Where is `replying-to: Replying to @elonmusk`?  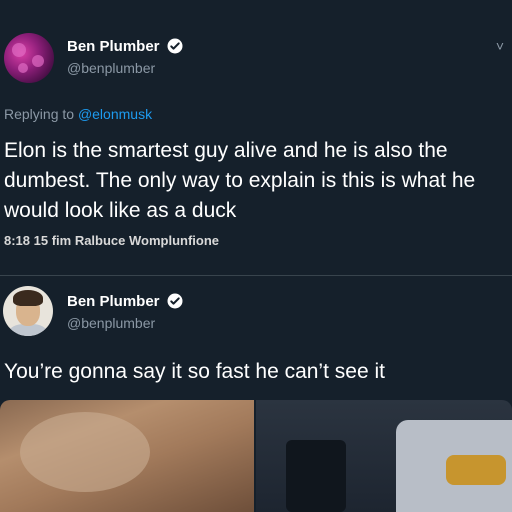 replying-to: Replying to @elonmusk is located at coordinates (78, 114).